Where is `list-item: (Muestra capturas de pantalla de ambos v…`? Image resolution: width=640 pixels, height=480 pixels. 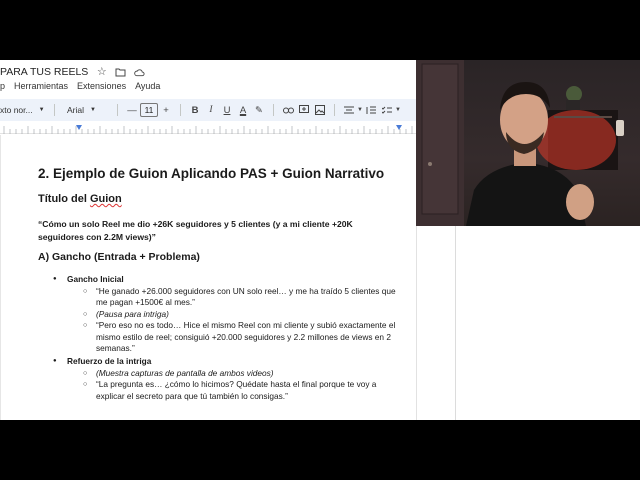
list-item: (Muestra capturas de pantalla de ambos v… is located at coordinates (243, 374).